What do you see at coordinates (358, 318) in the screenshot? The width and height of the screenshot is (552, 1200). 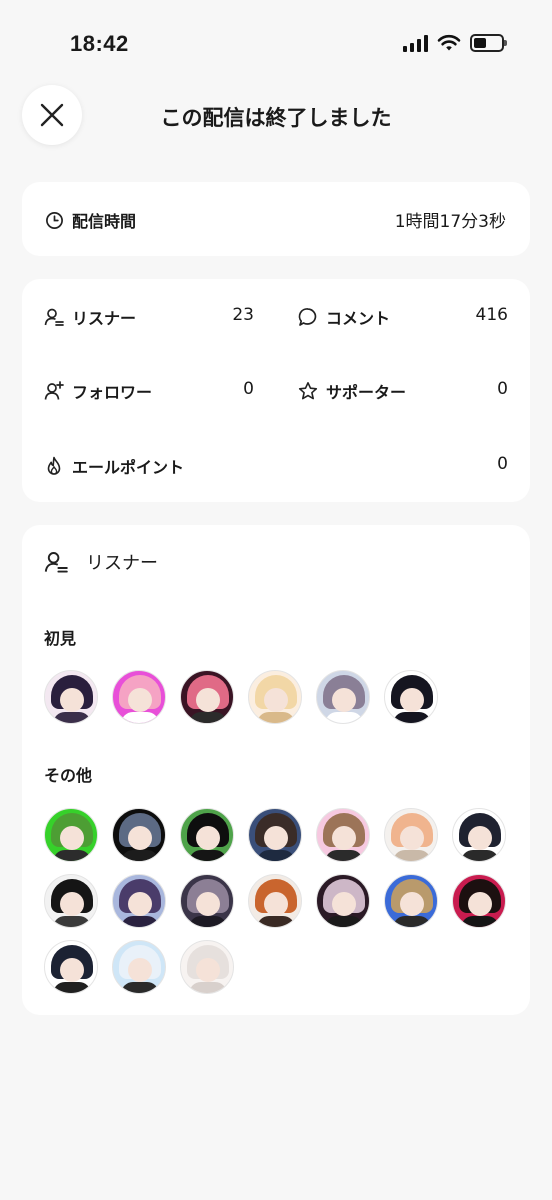 I see `stat-comments-label: コメント` at bounding box center [358, 318].